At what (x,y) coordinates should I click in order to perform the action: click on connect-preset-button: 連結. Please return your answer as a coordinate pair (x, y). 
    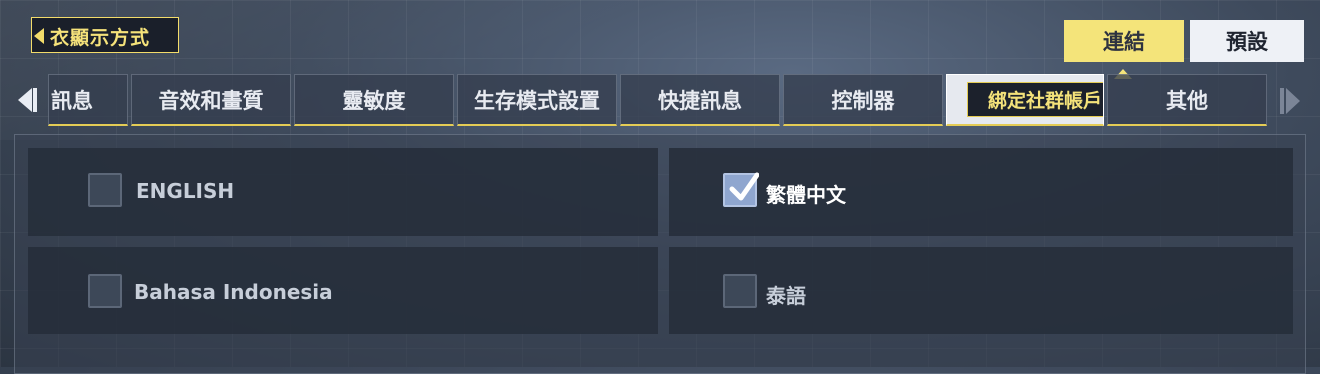
    Looking at the image, I should click on (1124, 41).